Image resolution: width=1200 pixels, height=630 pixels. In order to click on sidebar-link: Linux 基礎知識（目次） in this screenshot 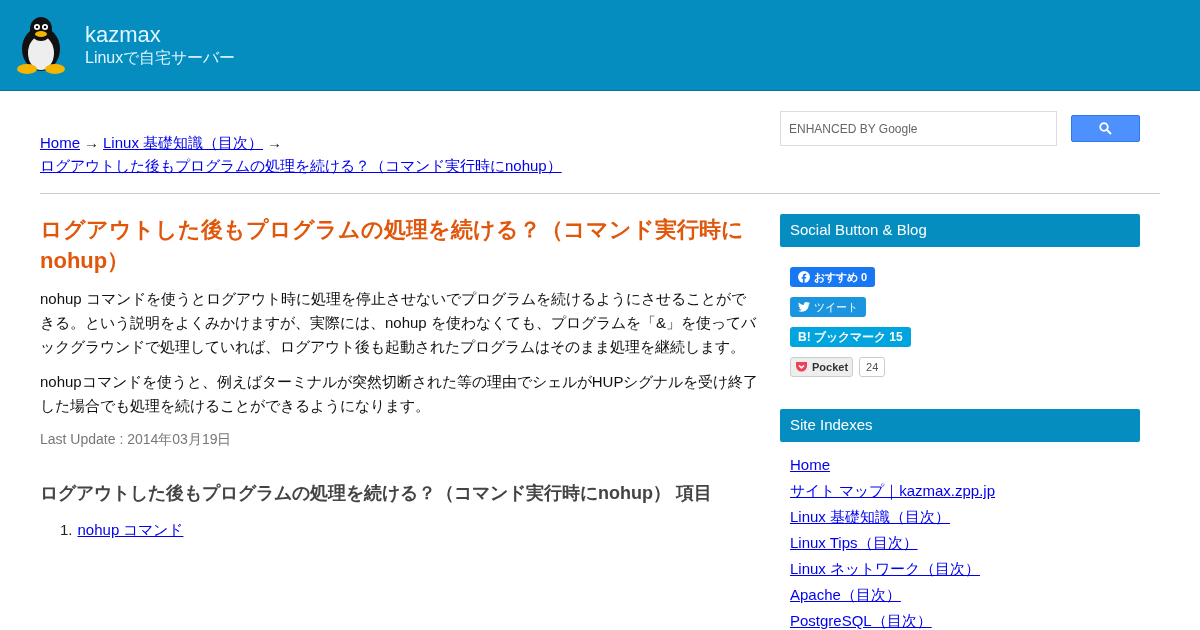, I will do `click(873, 517)`.